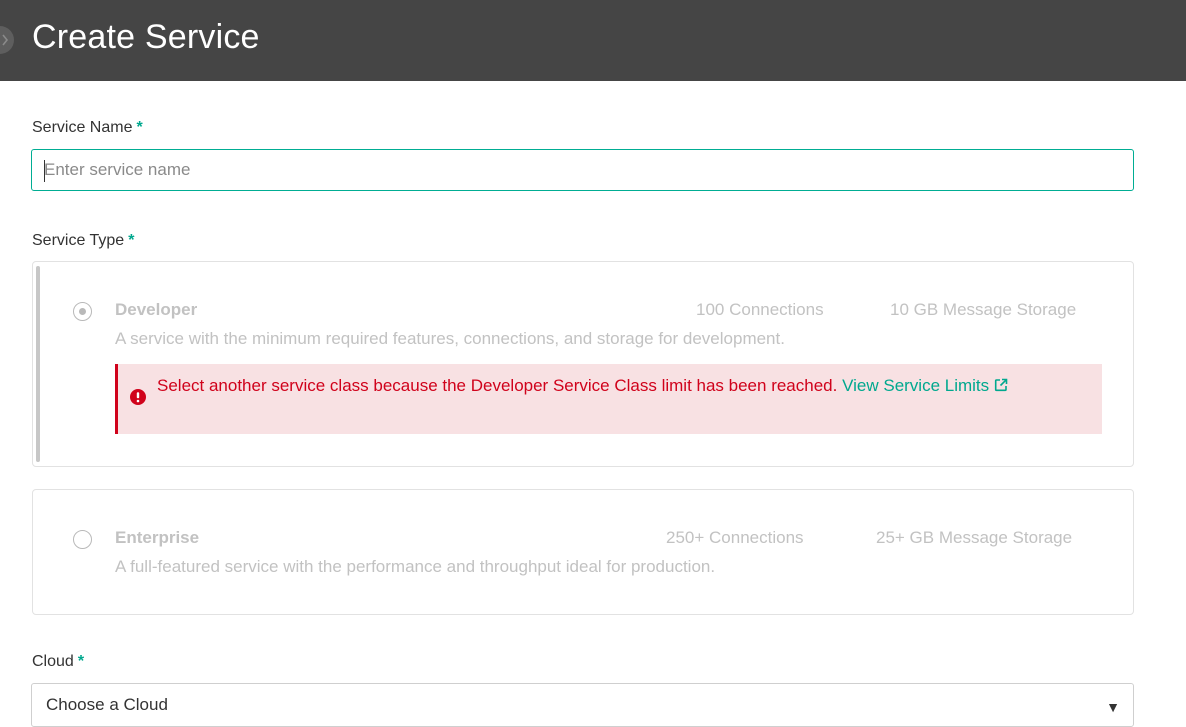 This screenshot has width=1186, height=727. I want to click on enterprise-radio, so click(82, 539).